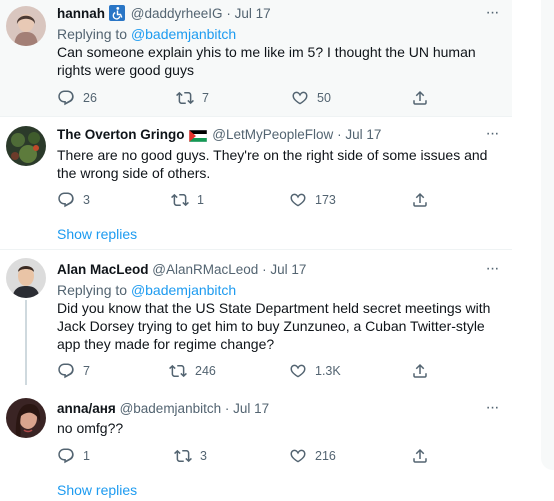  I want to click on like-count: 1.3K, so click(328, 371).